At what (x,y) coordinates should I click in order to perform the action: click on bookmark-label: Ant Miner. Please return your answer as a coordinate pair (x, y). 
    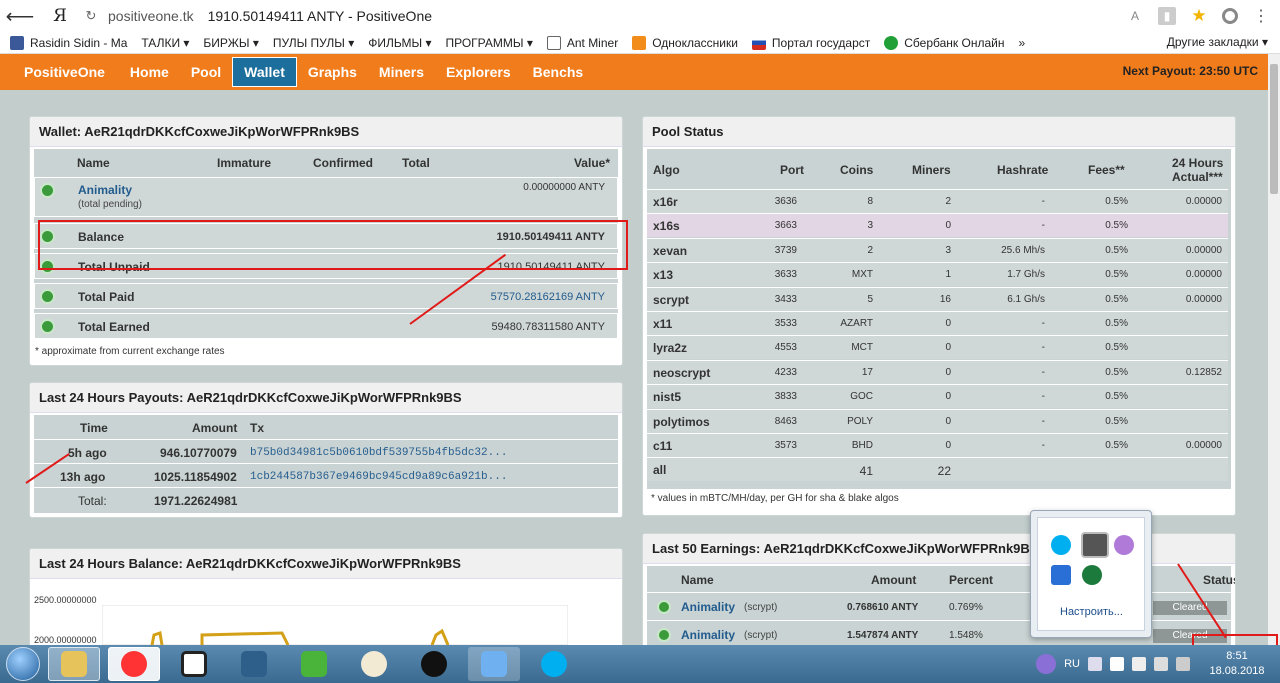
    Looking at the image, I should click on (592, 42).